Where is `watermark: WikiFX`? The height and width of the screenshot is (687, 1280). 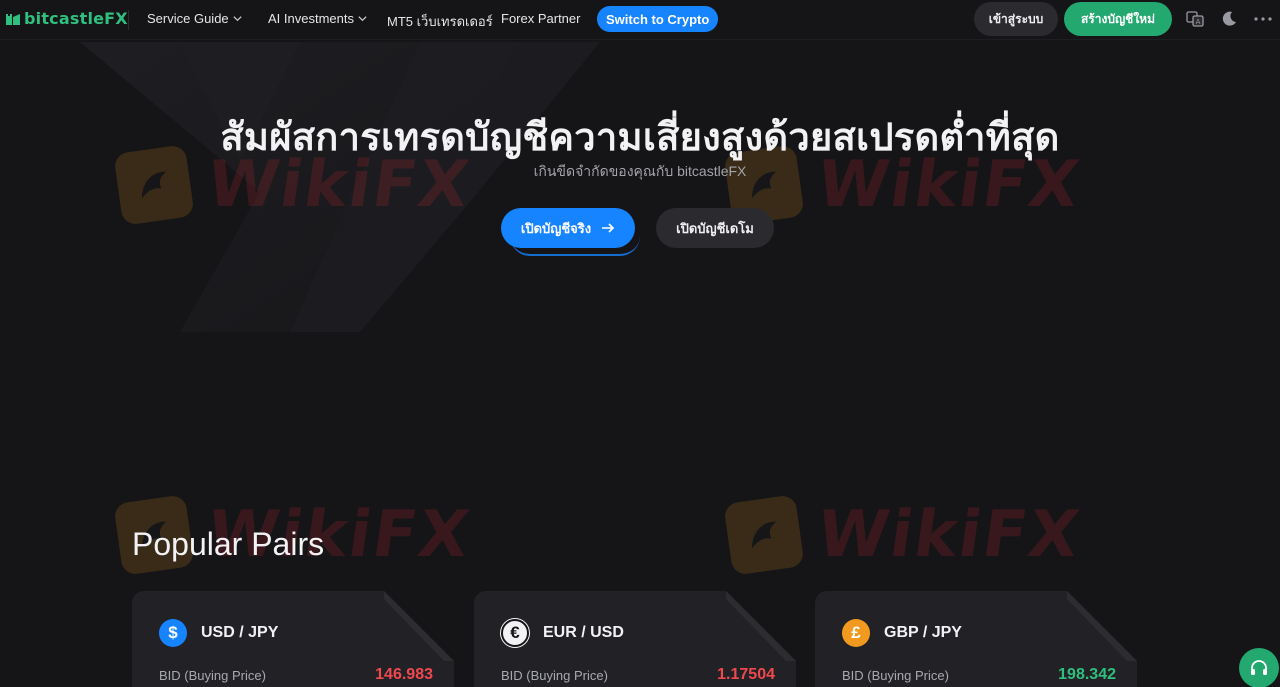 watermark: WikiFX is located at coordinates (904, 535).